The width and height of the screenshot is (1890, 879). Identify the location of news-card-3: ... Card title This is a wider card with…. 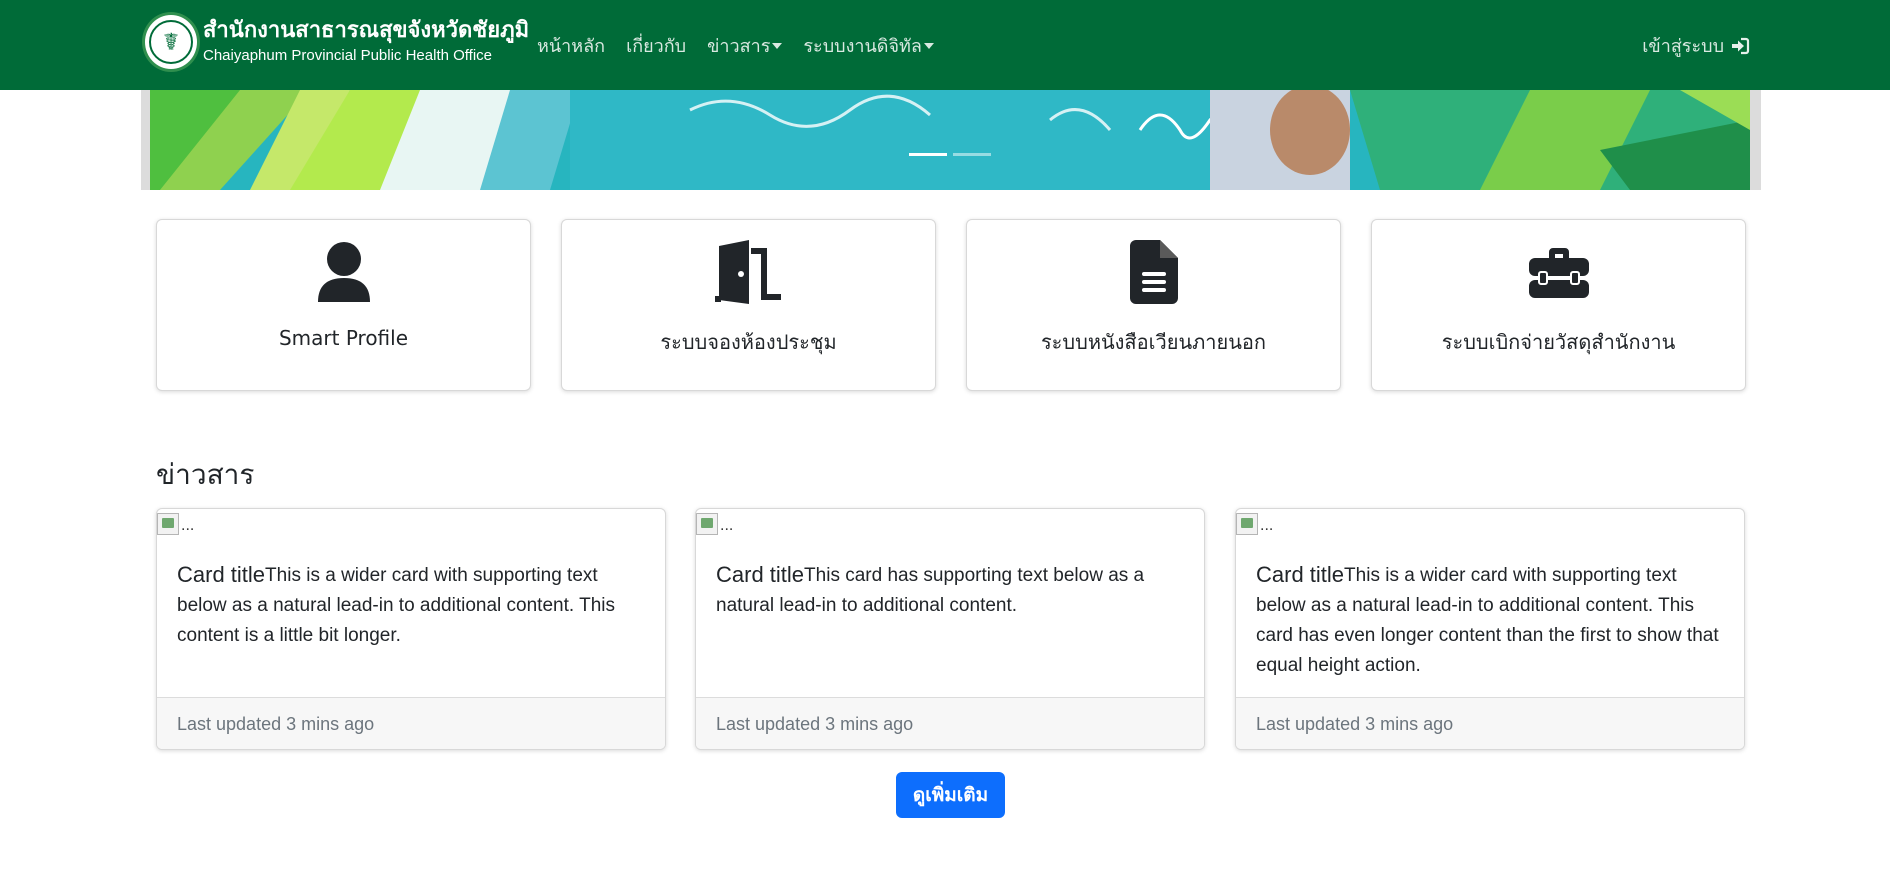
(1490, 629).